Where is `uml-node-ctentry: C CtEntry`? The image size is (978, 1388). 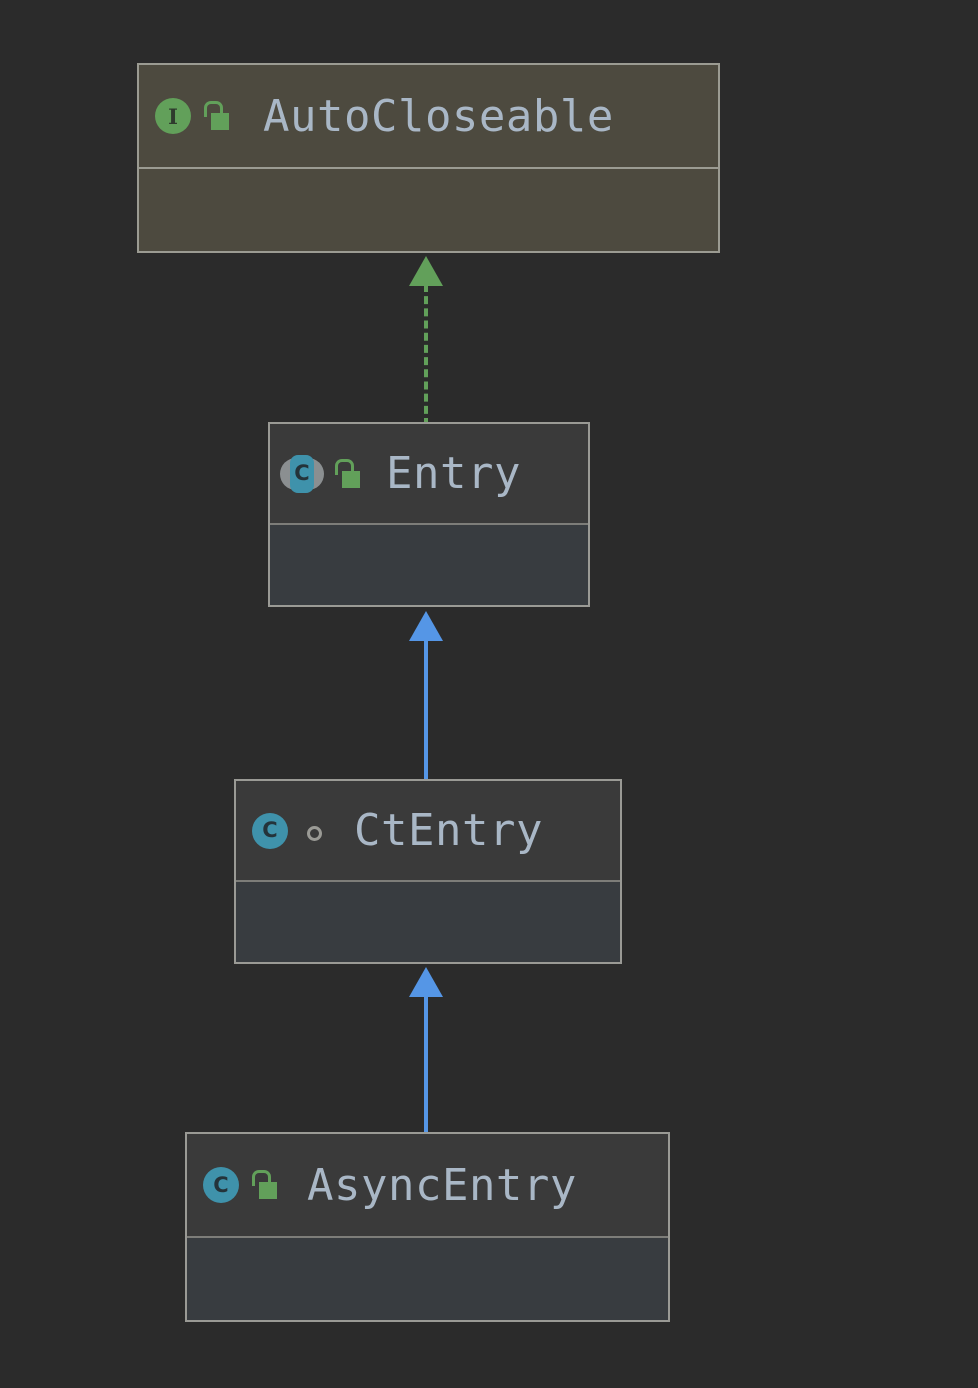 uml-node-ctentry: C CtEntry is located at coordinates (428, 871).